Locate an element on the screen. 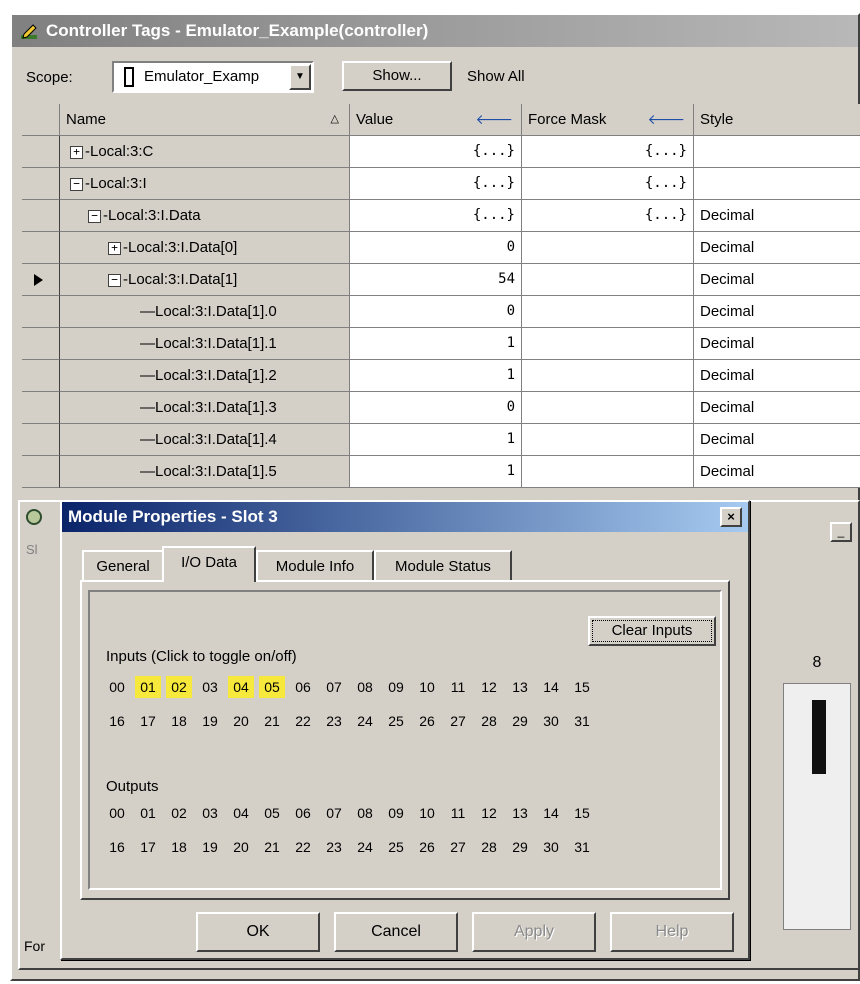 This screenshot has height=984, width=860. input-bit: 03 is located at coordinates (210, 687).